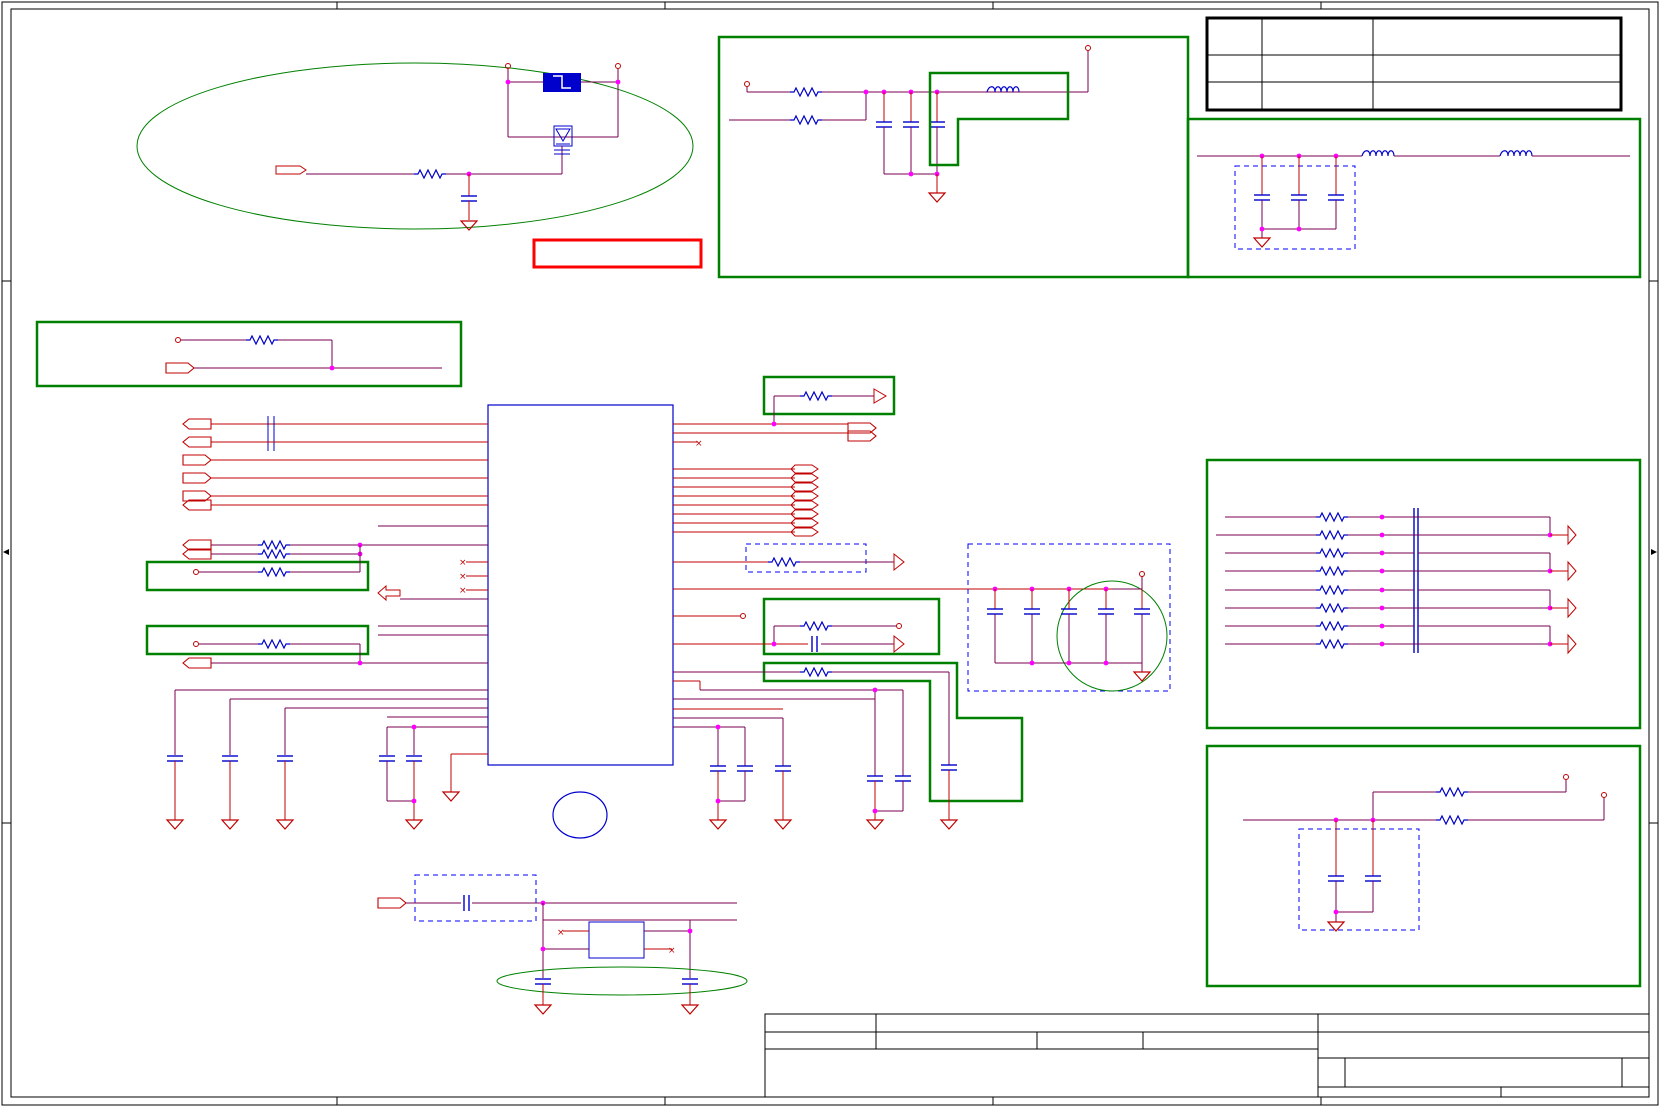 The height and width of the screenshot is (1111, 1660). Describe the element at coordinates (316, 623) in the screenshot. I see `ic-left-pins: × × ×` at that location.